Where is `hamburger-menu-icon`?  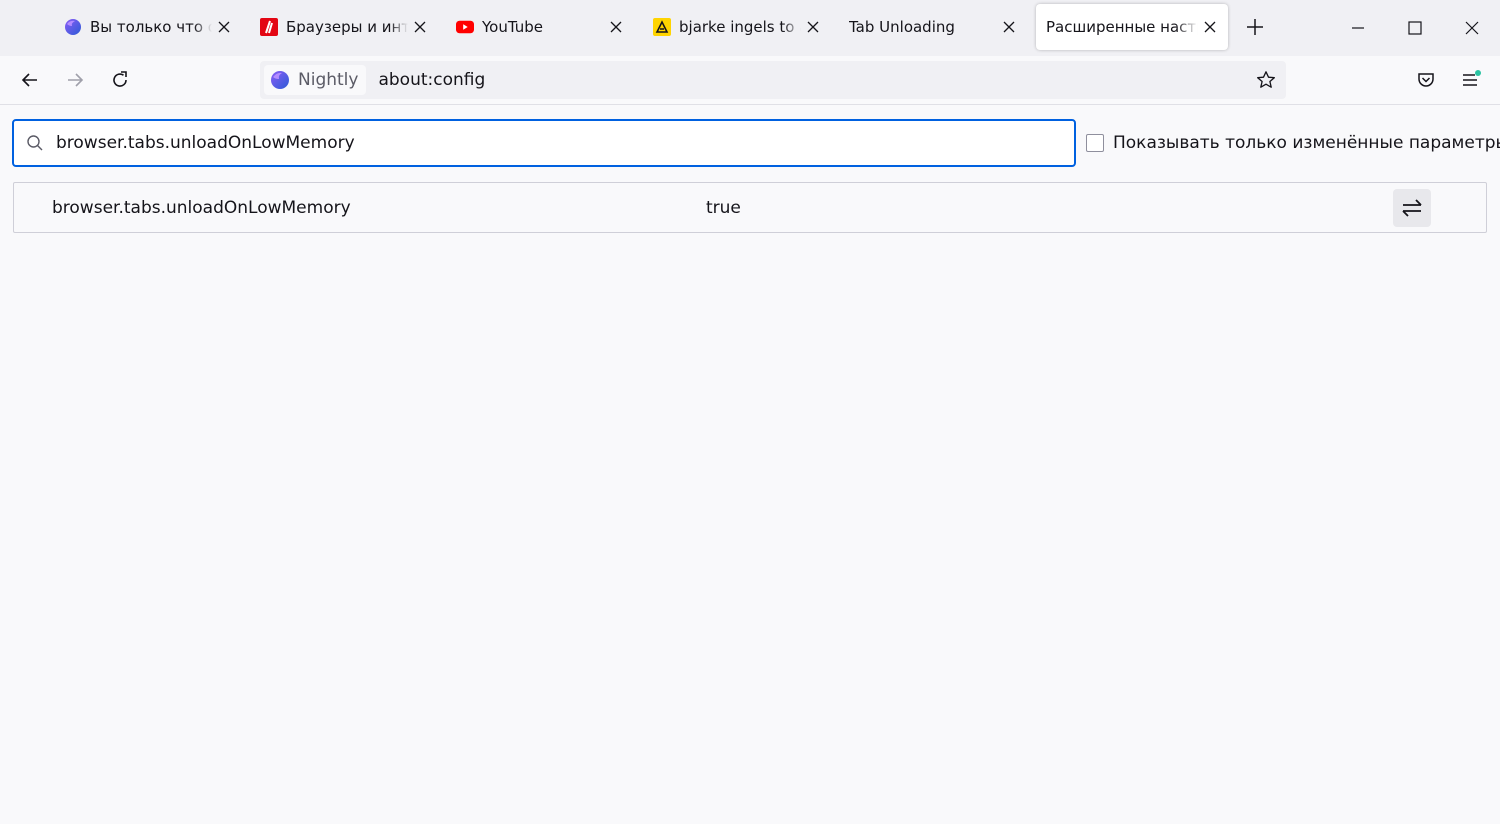
hamburger-menu-icon is located at coordinates (1472, 78).